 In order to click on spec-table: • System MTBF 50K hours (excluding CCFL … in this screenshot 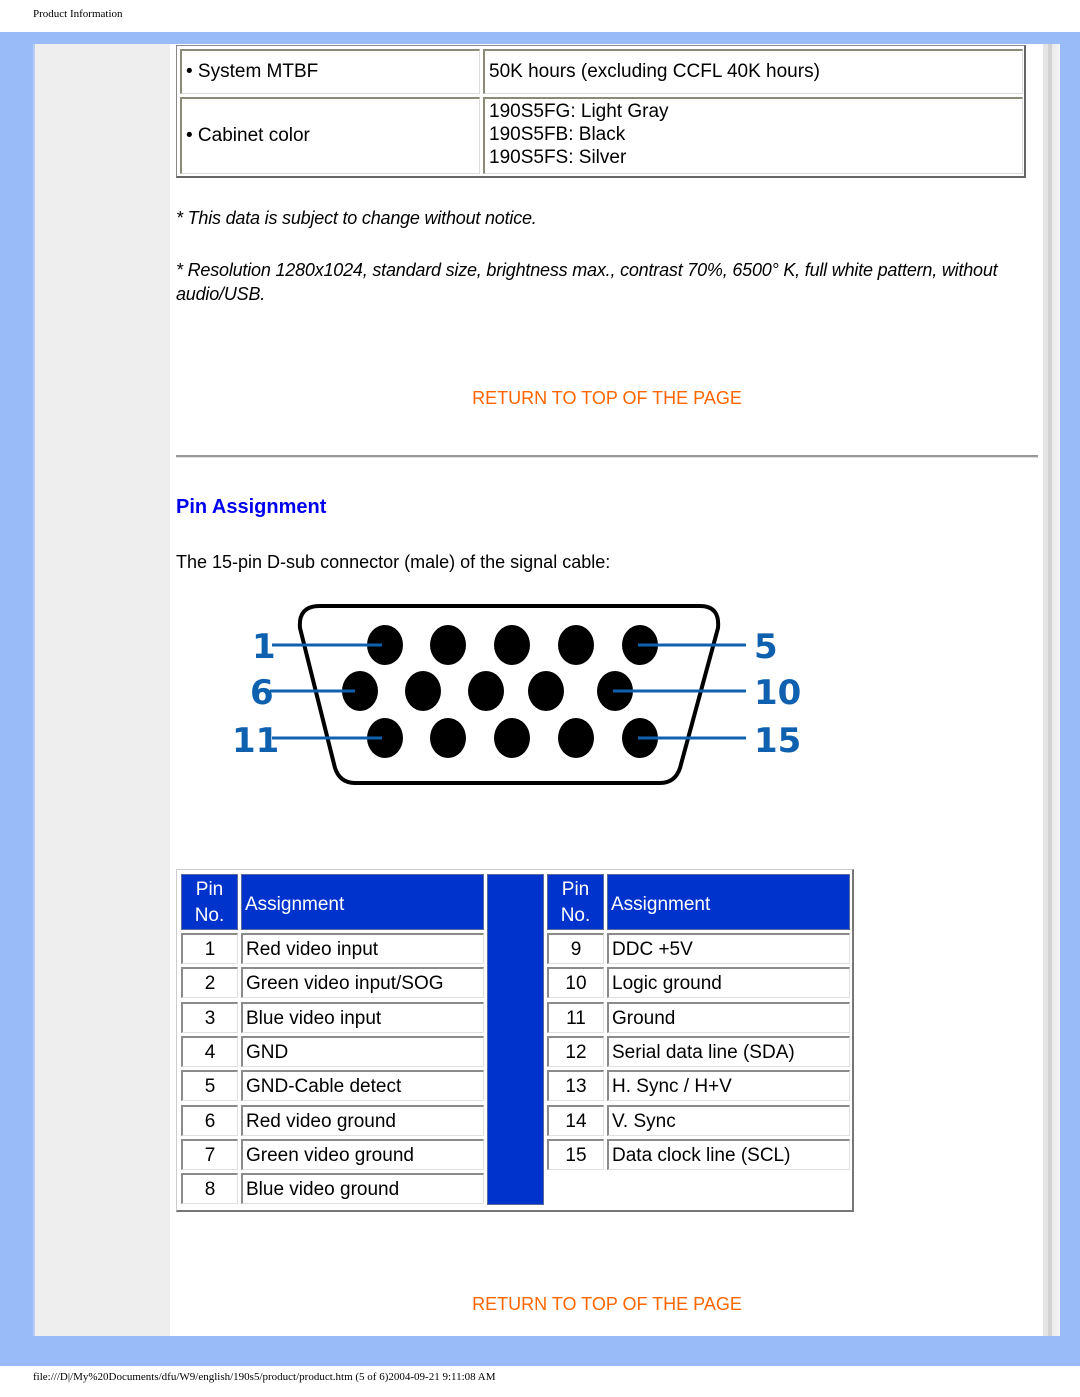, I will do `click(601, 111)`.